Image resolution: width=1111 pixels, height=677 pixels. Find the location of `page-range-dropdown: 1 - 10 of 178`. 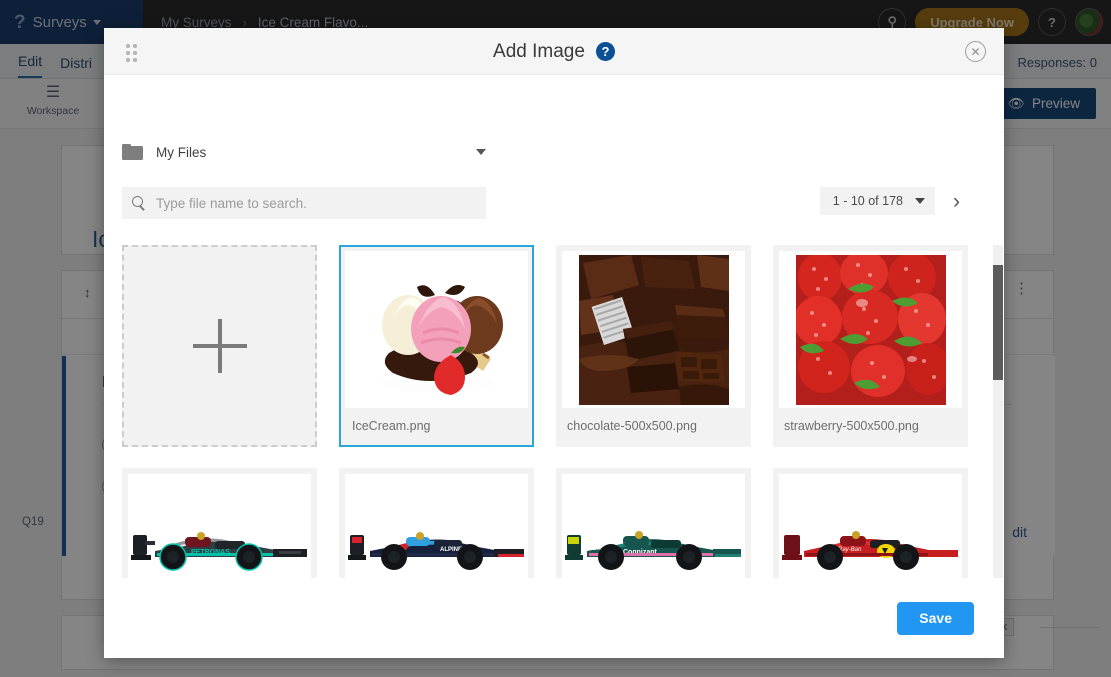

page-range-dropdown: 1 - 10 of 178 is located at coordinates (877, 201).